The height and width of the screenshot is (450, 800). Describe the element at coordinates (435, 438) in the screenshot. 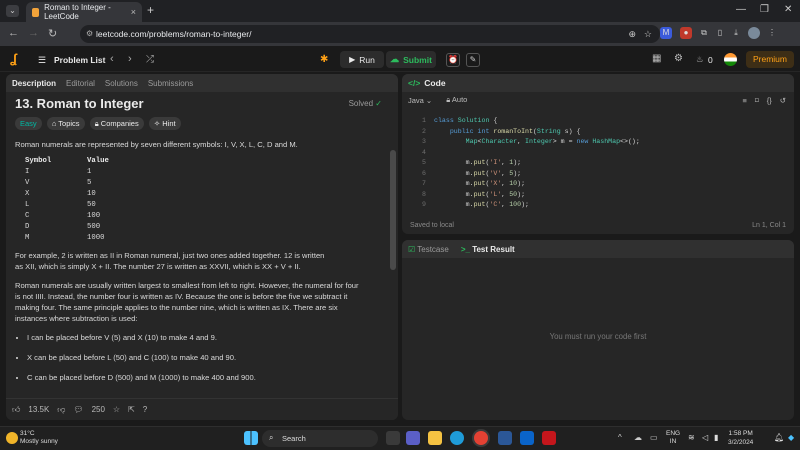

I see `file-explorer-icon` at that location.